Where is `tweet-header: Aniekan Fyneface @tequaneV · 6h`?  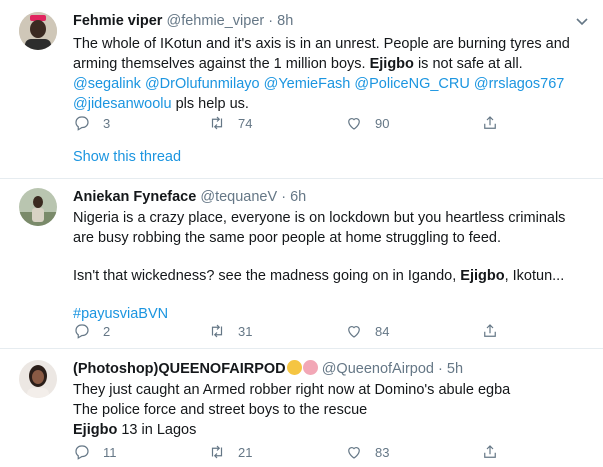 tweet-header: Aniekan Fyneface @tequaneV · 6h is located at coordinates (189, 197).